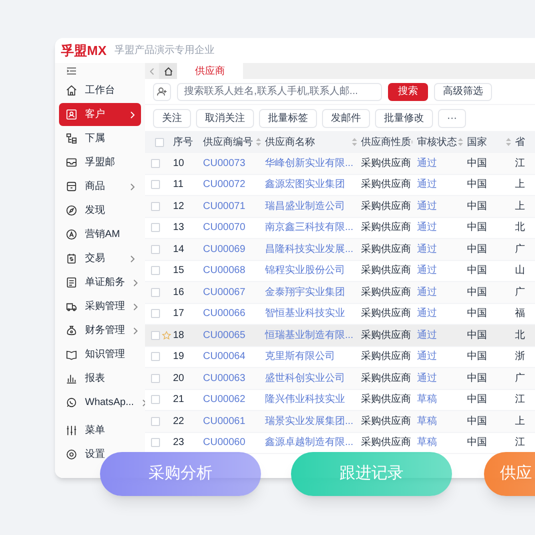 This screenshot has height=535, width=535. Describe the element at coordinates (100, 234) in the screenshot. I see `sidebar-item: 营销AM` at that location.